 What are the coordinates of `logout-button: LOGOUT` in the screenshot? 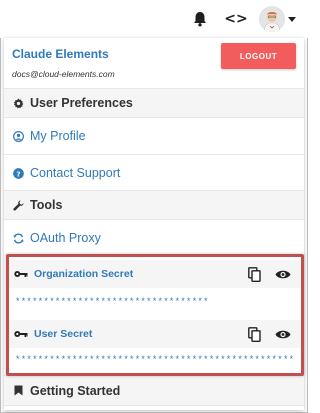 It's located at (258, 56).